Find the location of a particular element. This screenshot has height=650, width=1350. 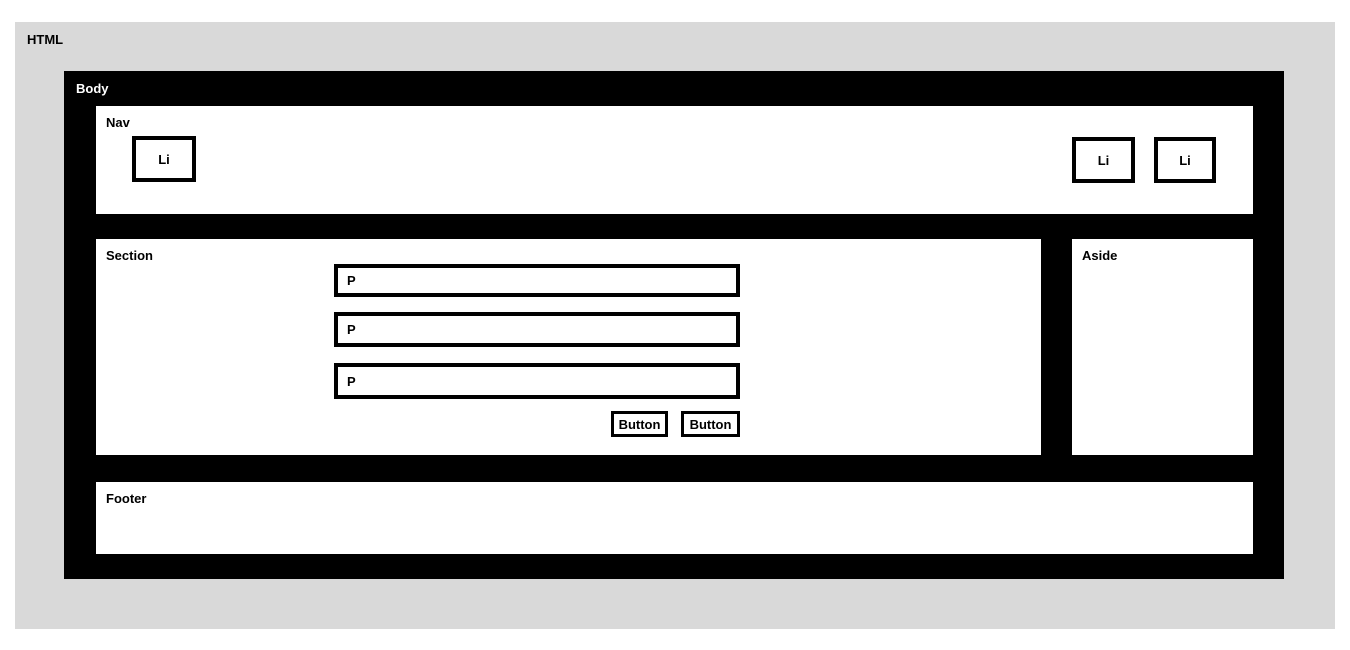

button-1: Button is located at coordinates (639, 424).